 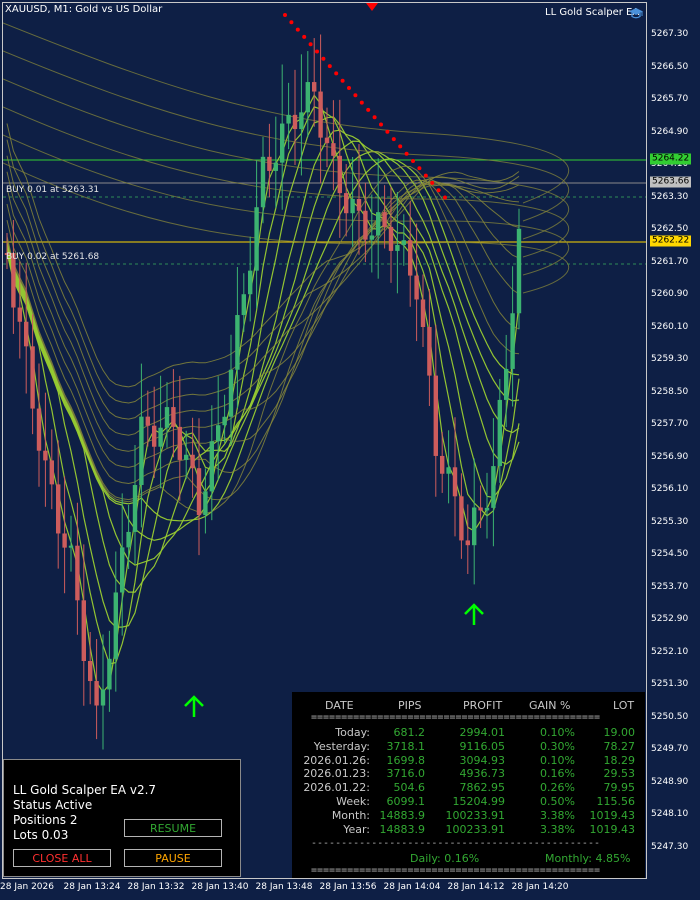 I want to click on daily-gain: Daily: 0.16%, so click(x=445, y=858).